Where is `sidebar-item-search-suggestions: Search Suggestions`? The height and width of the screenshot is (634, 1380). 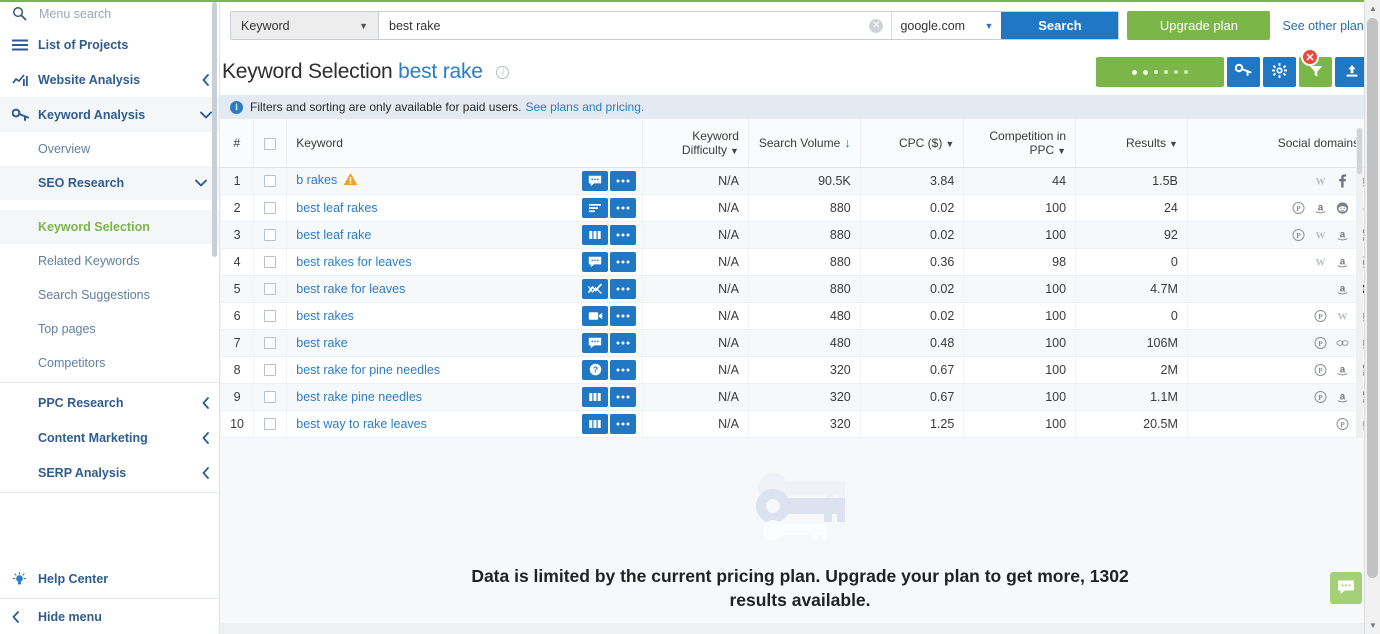 sidebar-item-search-suggestions: Search Suggestions is located at coordinates (109, 295).